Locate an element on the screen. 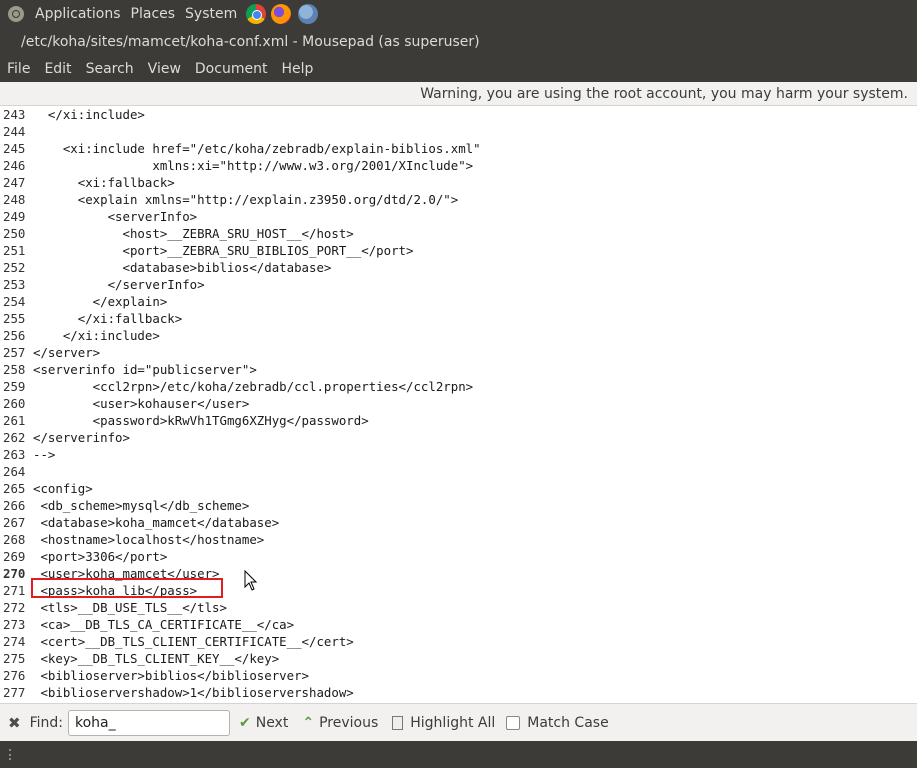 The height and width of the screenshot is (768, 917). code-line: 273 <ca>__DB_TLS_CA_CERTIFICATE__</ca> is located at coordinates (458, 624).